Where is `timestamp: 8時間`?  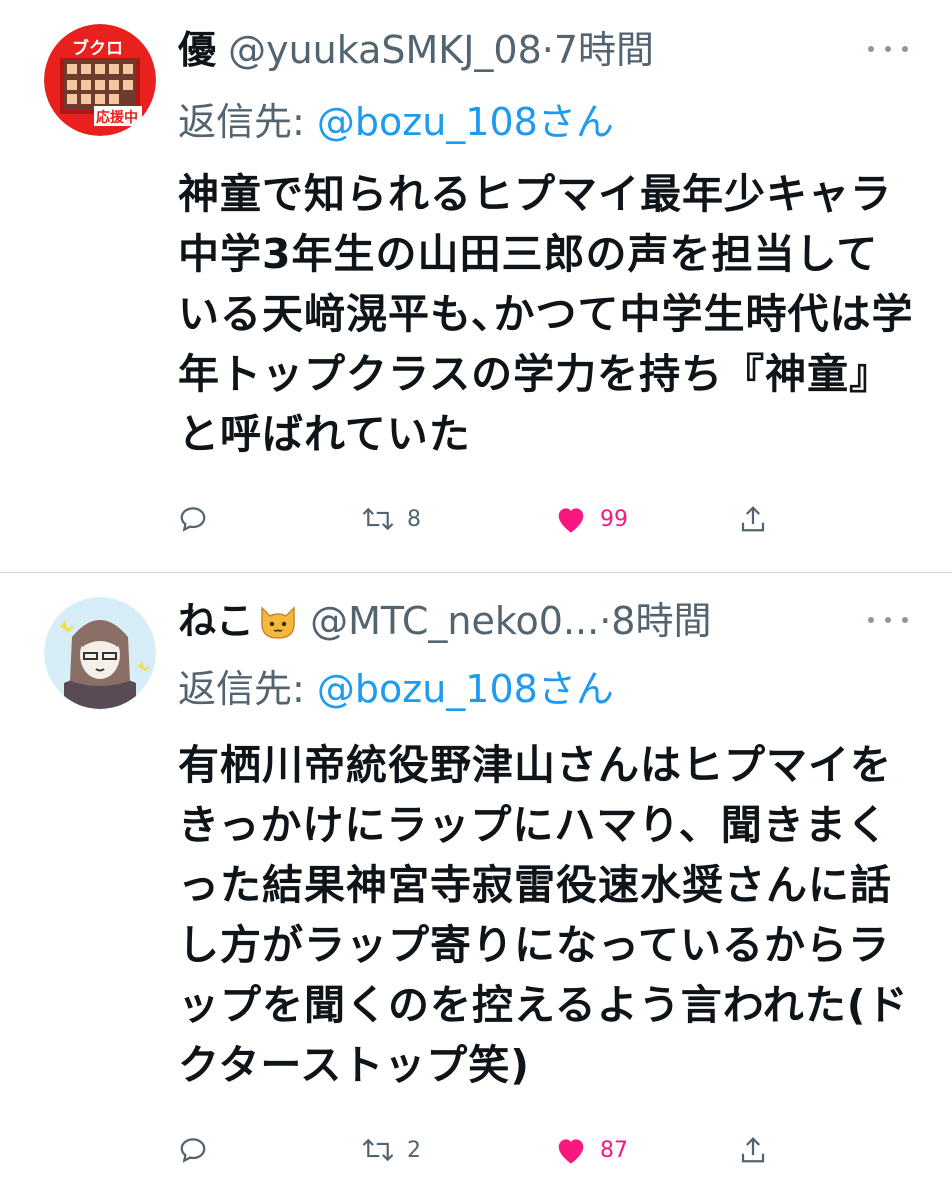
timestamp: 8時間 is located at coordinates (661, 621).